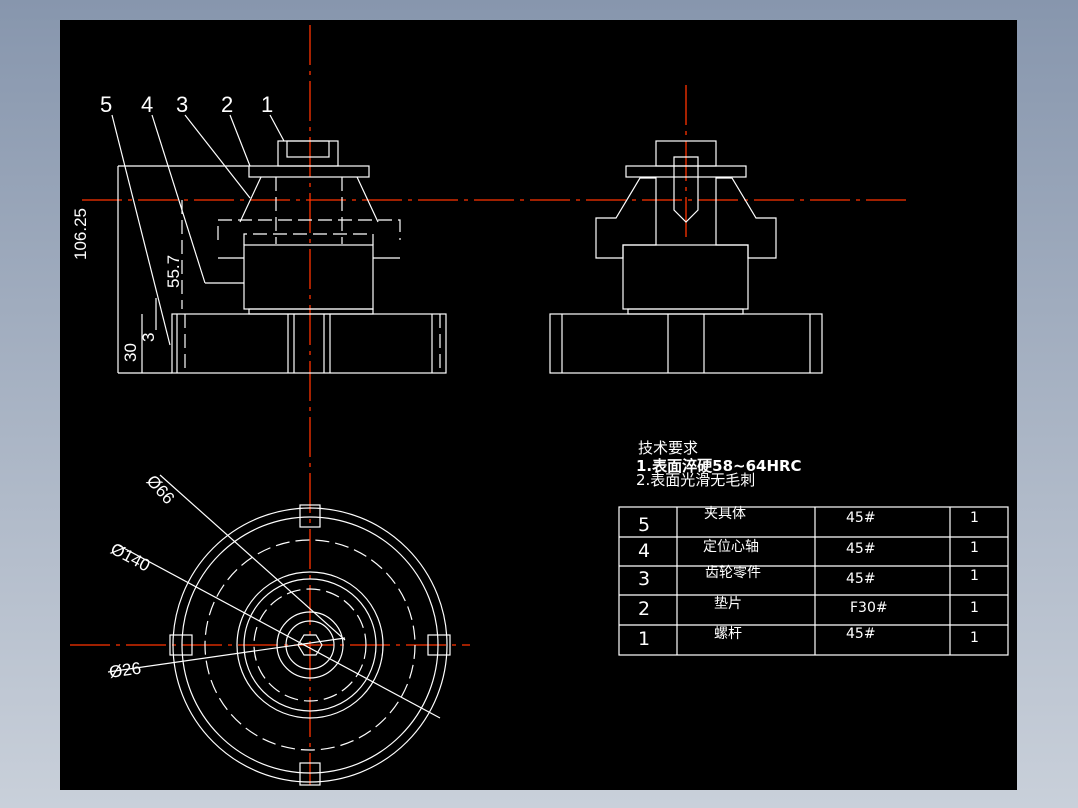  Describe the element at coordinates (644, 609) in the screenshot. I see `table-cell-no: 2` at that location.